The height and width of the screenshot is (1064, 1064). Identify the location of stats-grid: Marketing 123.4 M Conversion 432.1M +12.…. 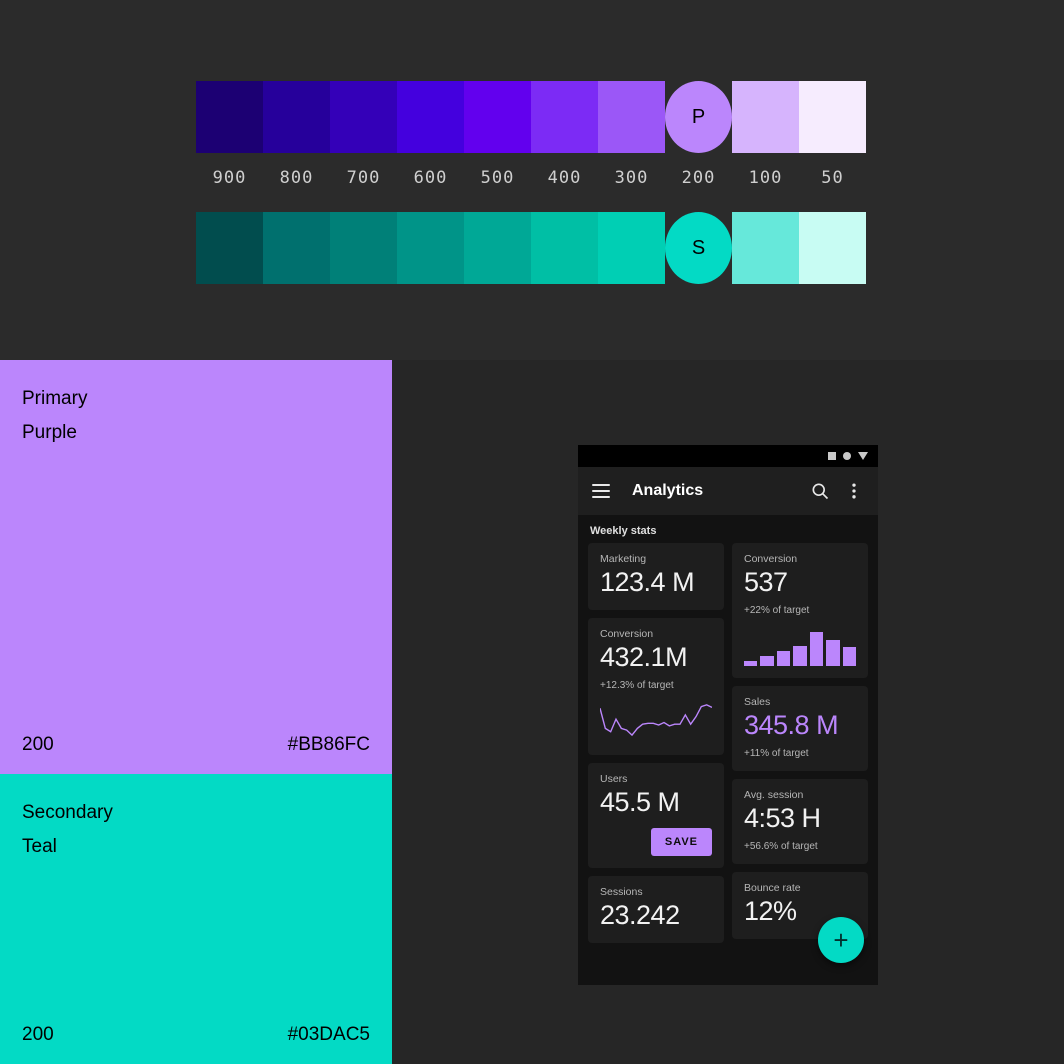
(728, 743).